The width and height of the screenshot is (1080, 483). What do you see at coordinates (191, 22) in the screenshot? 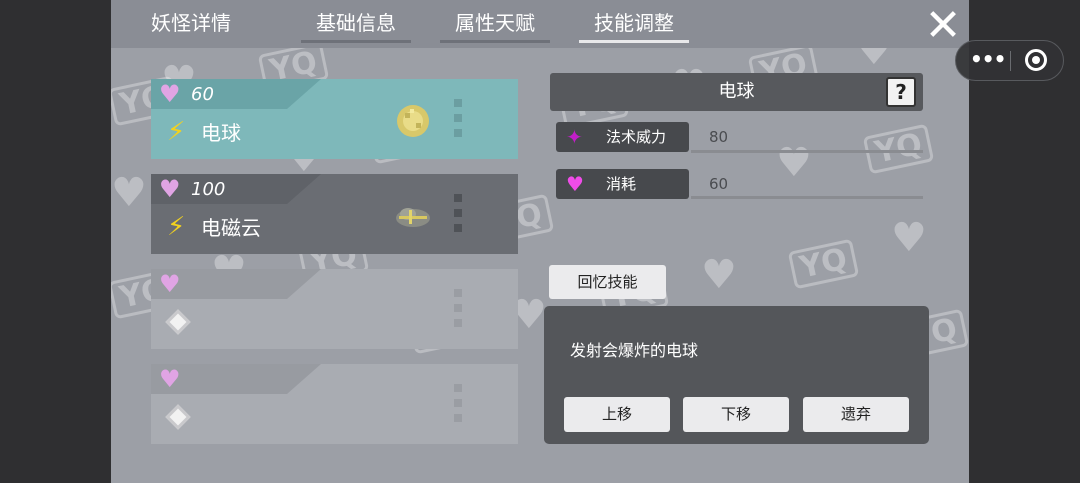
I see `tab-monster-details: 妖怪详情` at bounding box center [191, 22].